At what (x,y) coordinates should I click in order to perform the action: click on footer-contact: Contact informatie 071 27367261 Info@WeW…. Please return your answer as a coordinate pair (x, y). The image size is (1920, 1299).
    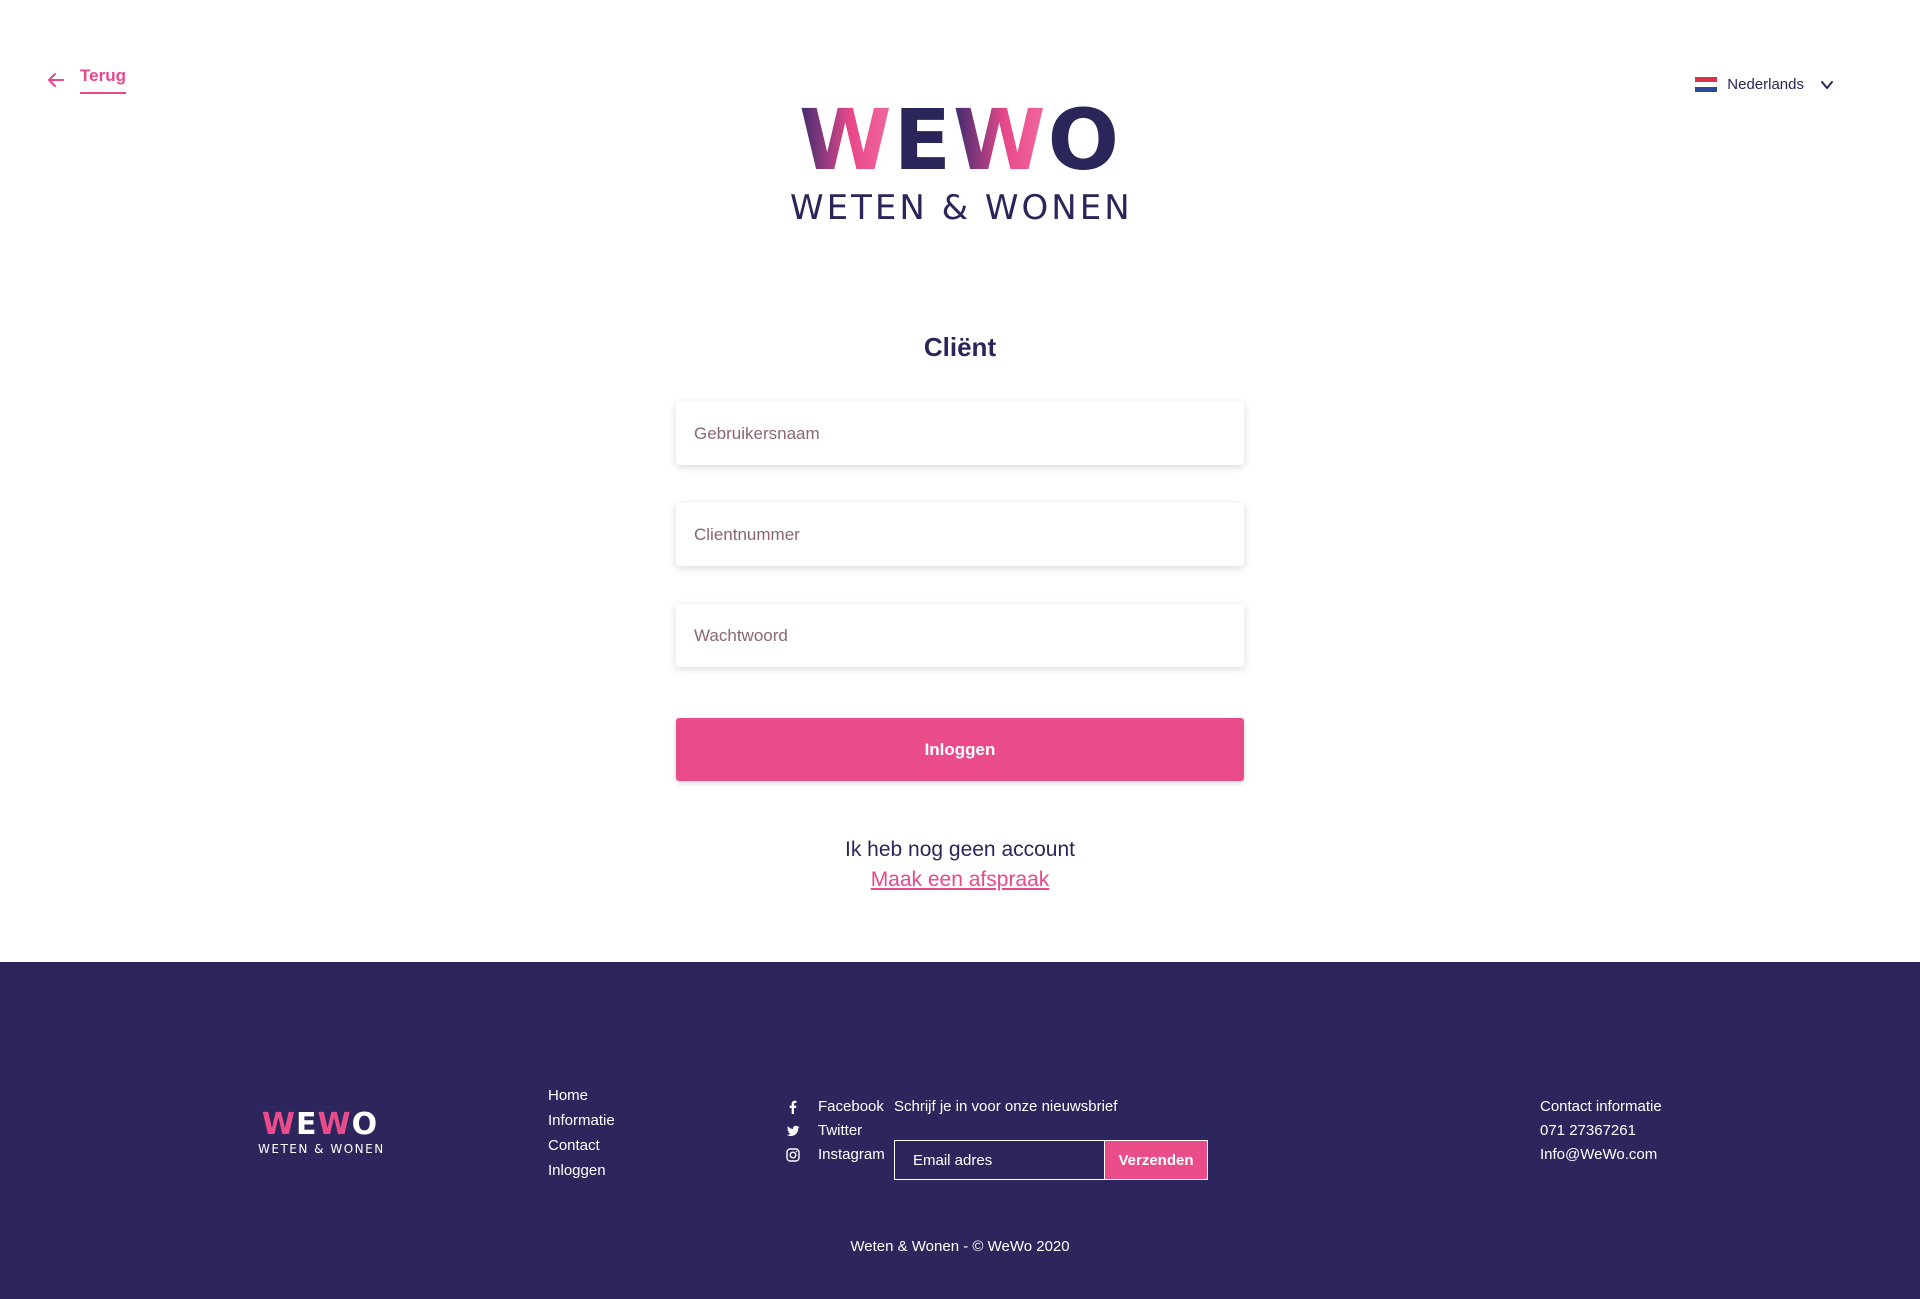
    Looking at the image, I should click on (1601, 1130).